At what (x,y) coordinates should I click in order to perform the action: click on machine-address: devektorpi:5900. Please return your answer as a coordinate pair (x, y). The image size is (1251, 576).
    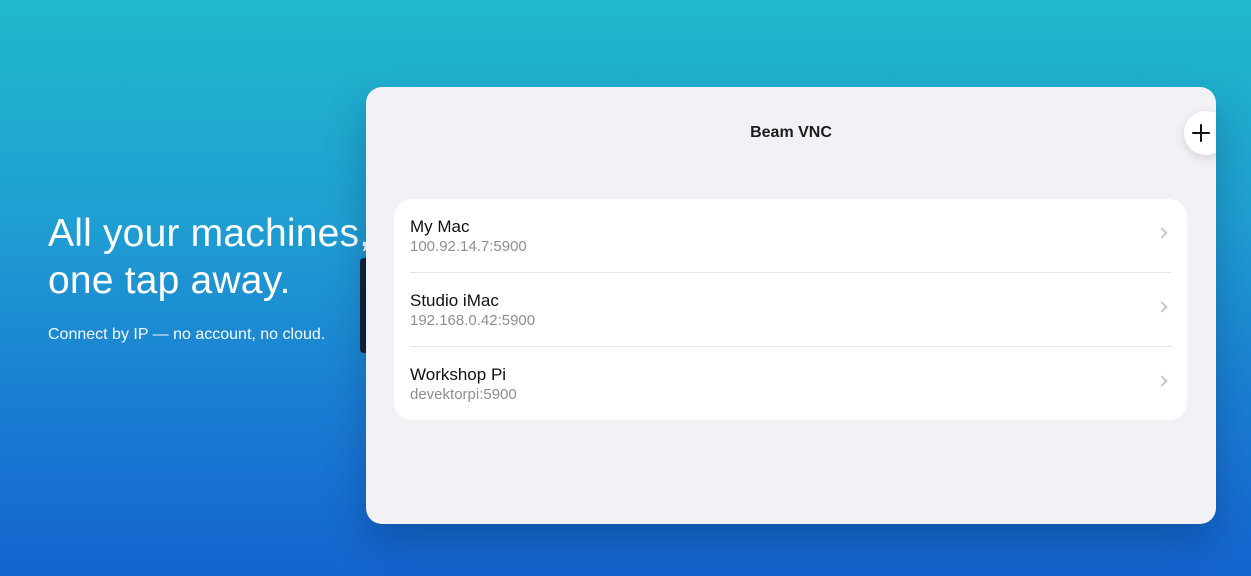
    Looking at the image, I should click on (463, 394).